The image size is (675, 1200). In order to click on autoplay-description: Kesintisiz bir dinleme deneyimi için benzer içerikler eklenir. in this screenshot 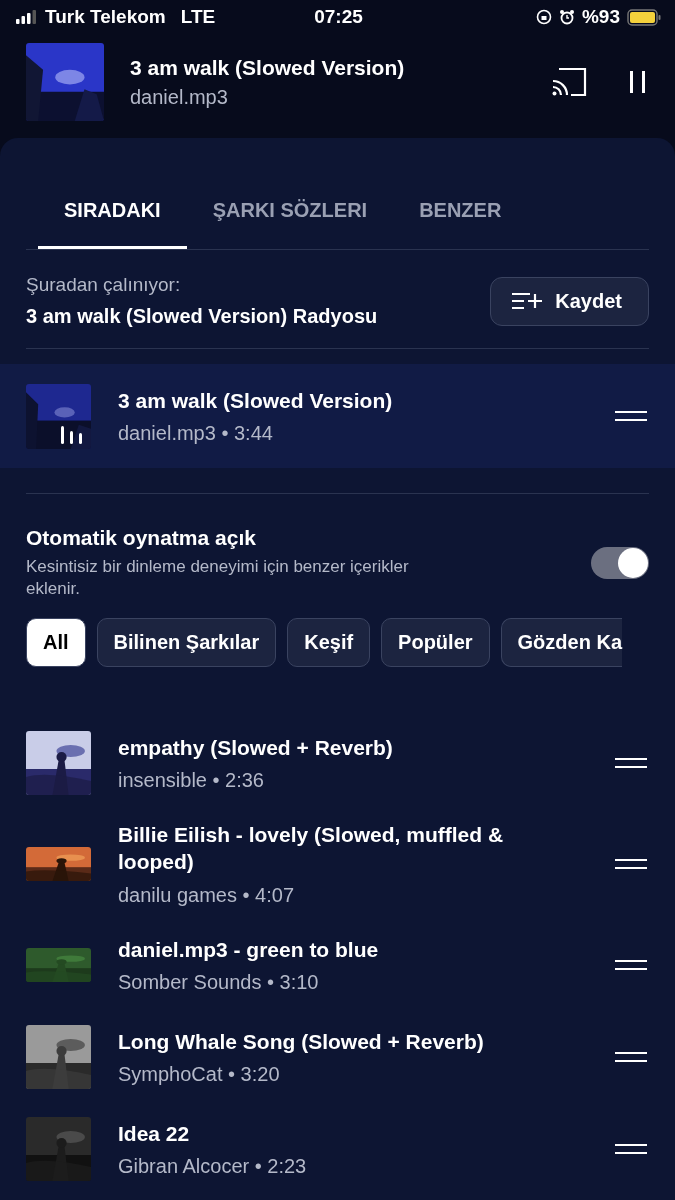, I will do `click(218, 578)`.